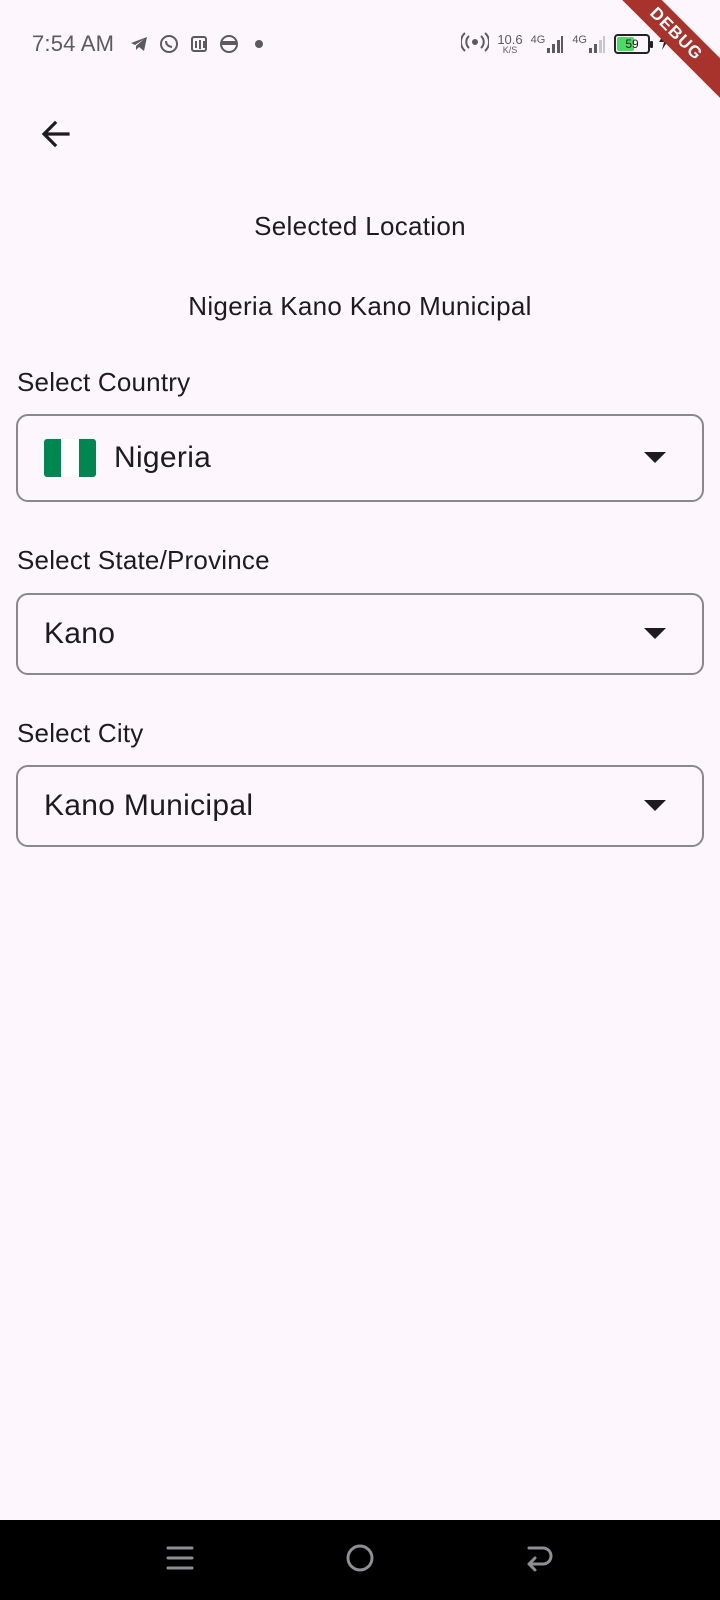 The width and height of the screenshot is (720, 1600). What do you see at coordinates (229, 44) in the screenshot?
I see `face-icon` at bounding box center [229, 44].